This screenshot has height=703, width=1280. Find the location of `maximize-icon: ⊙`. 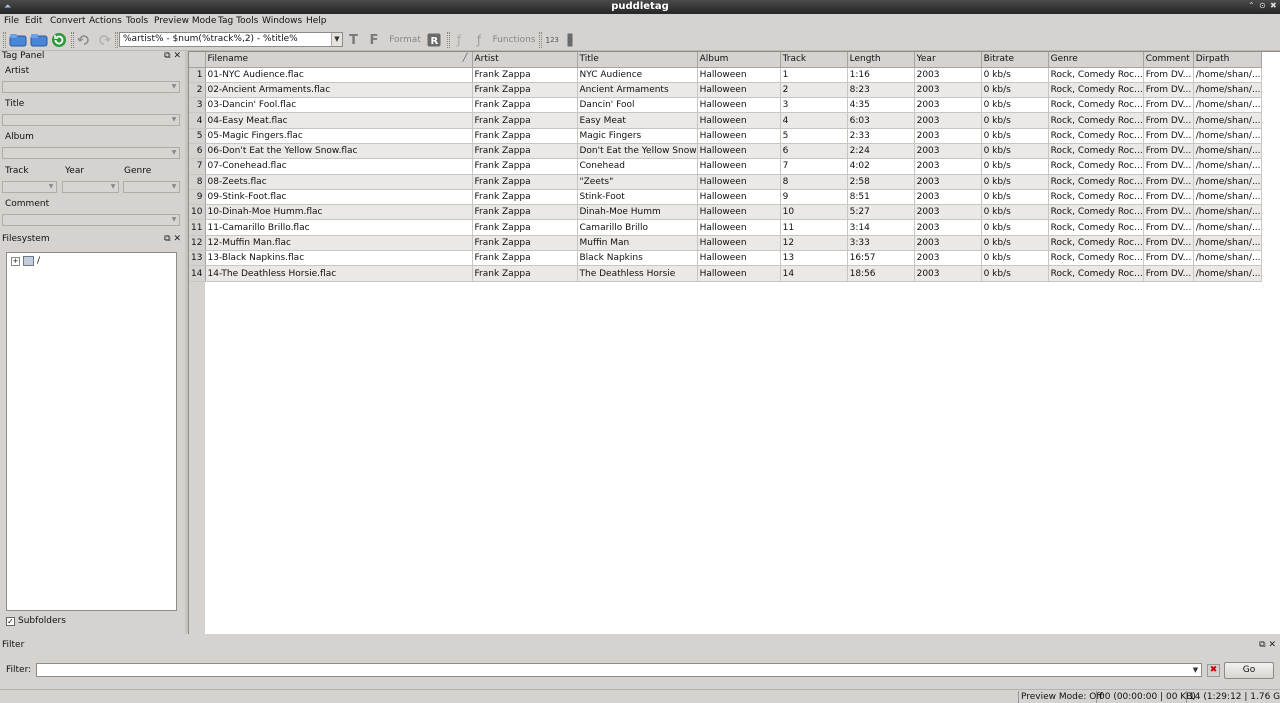

maximize-icon: ⊙ is located at coordinates (1262, 5).